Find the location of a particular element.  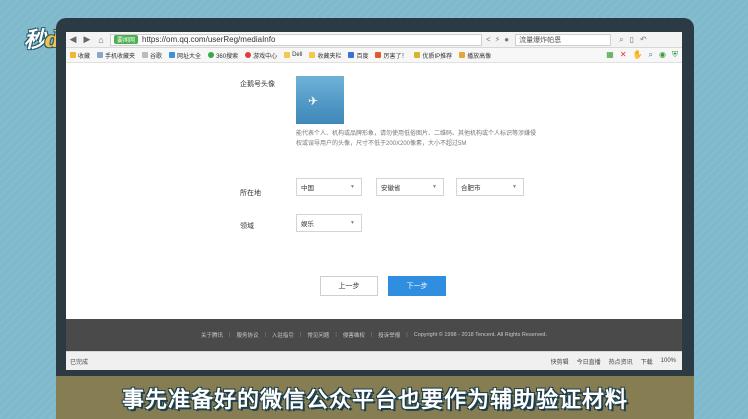

share-icon: < is located at coordinates (488, 39).